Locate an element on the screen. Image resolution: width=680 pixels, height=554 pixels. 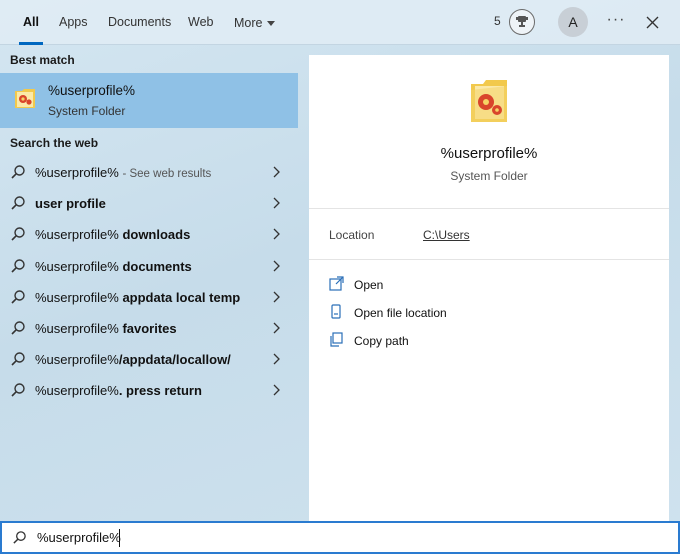
tab-more: More is located at coordinates (254, 22).